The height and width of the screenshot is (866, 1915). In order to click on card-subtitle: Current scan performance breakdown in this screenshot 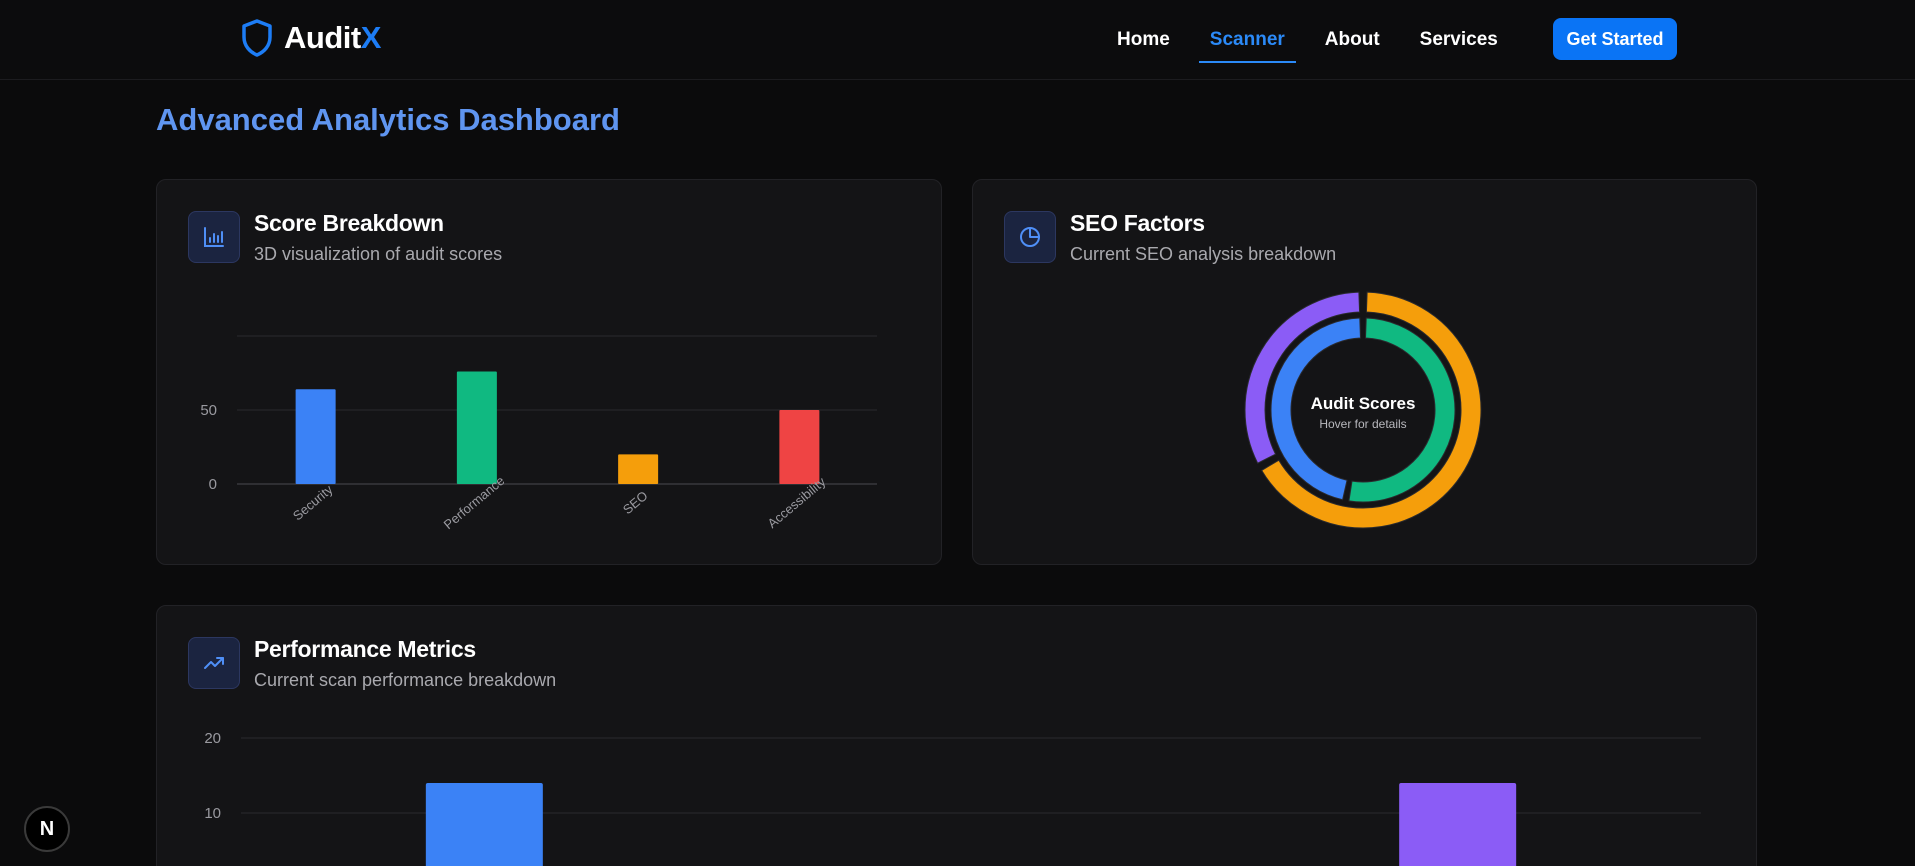, I will do `click(405, 680)`.